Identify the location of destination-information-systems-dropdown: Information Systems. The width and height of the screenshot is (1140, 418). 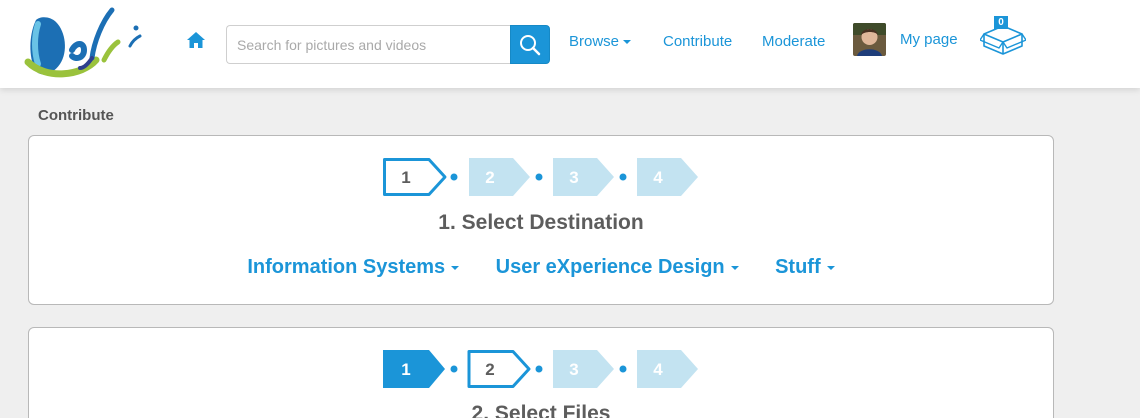
(353, 267).